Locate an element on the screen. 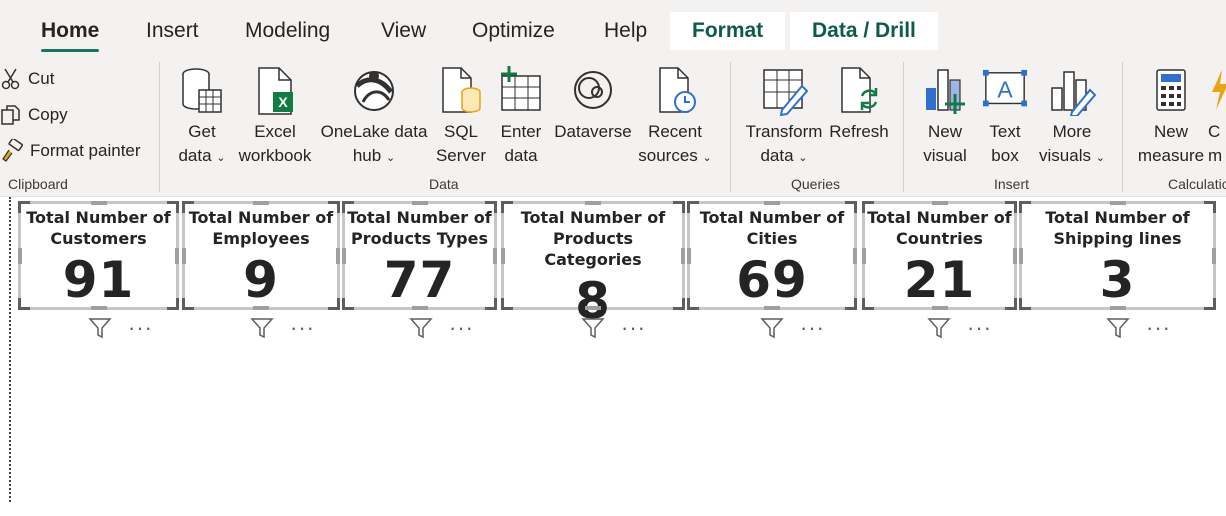  format-painter-button: Format painter is located at coordinates (70, 151).